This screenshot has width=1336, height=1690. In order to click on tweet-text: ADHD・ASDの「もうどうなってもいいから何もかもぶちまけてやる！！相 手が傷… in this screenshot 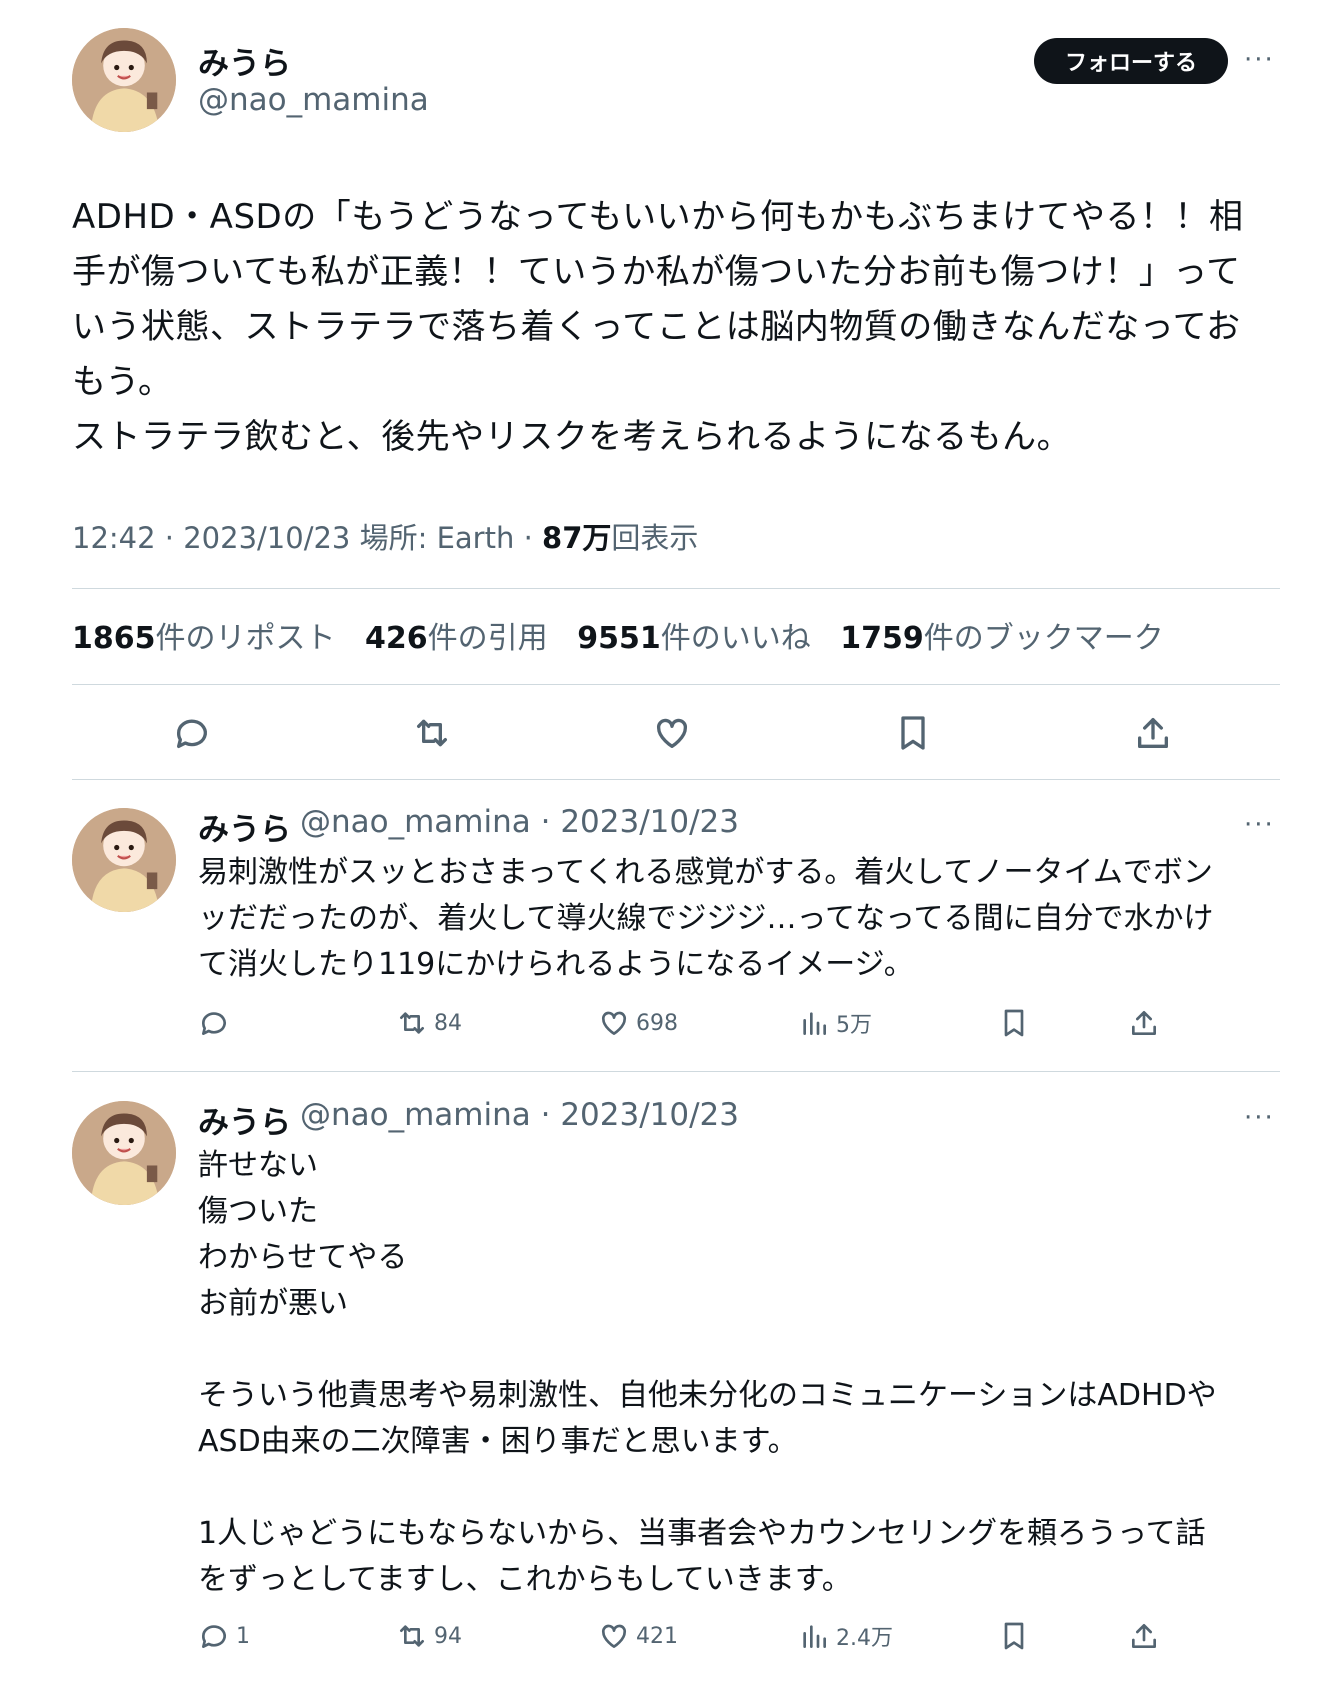, I will do `click(658, 327)`.